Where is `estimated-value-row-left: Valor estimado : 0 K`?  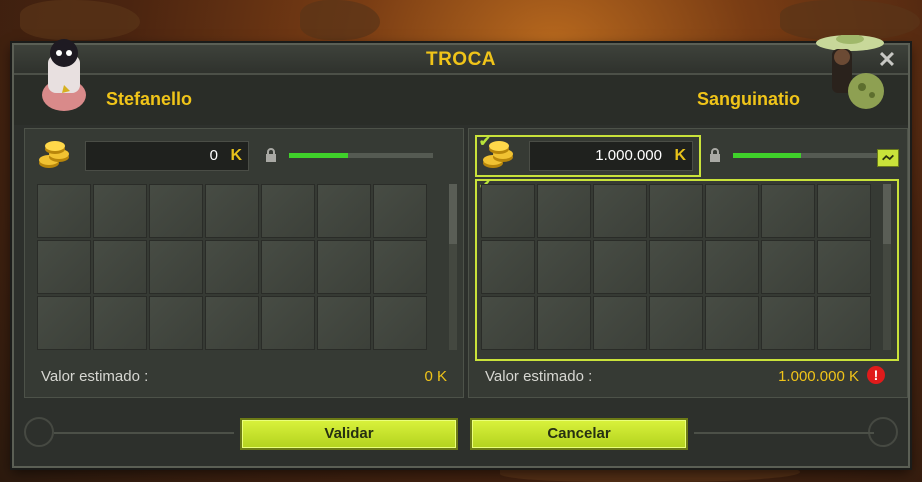 estimated-value-row-left: Valor estimado : 0 K is located at coordinates (244, 377).